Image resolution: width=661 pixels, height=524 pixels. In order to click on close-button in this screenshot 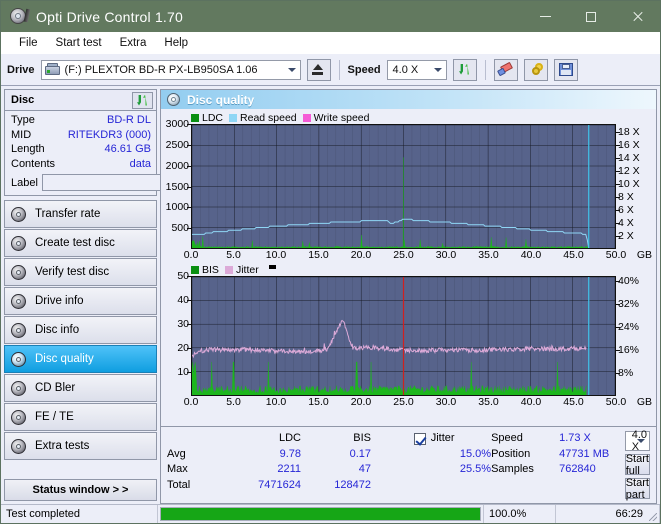, I will do `click(637, 16)`.